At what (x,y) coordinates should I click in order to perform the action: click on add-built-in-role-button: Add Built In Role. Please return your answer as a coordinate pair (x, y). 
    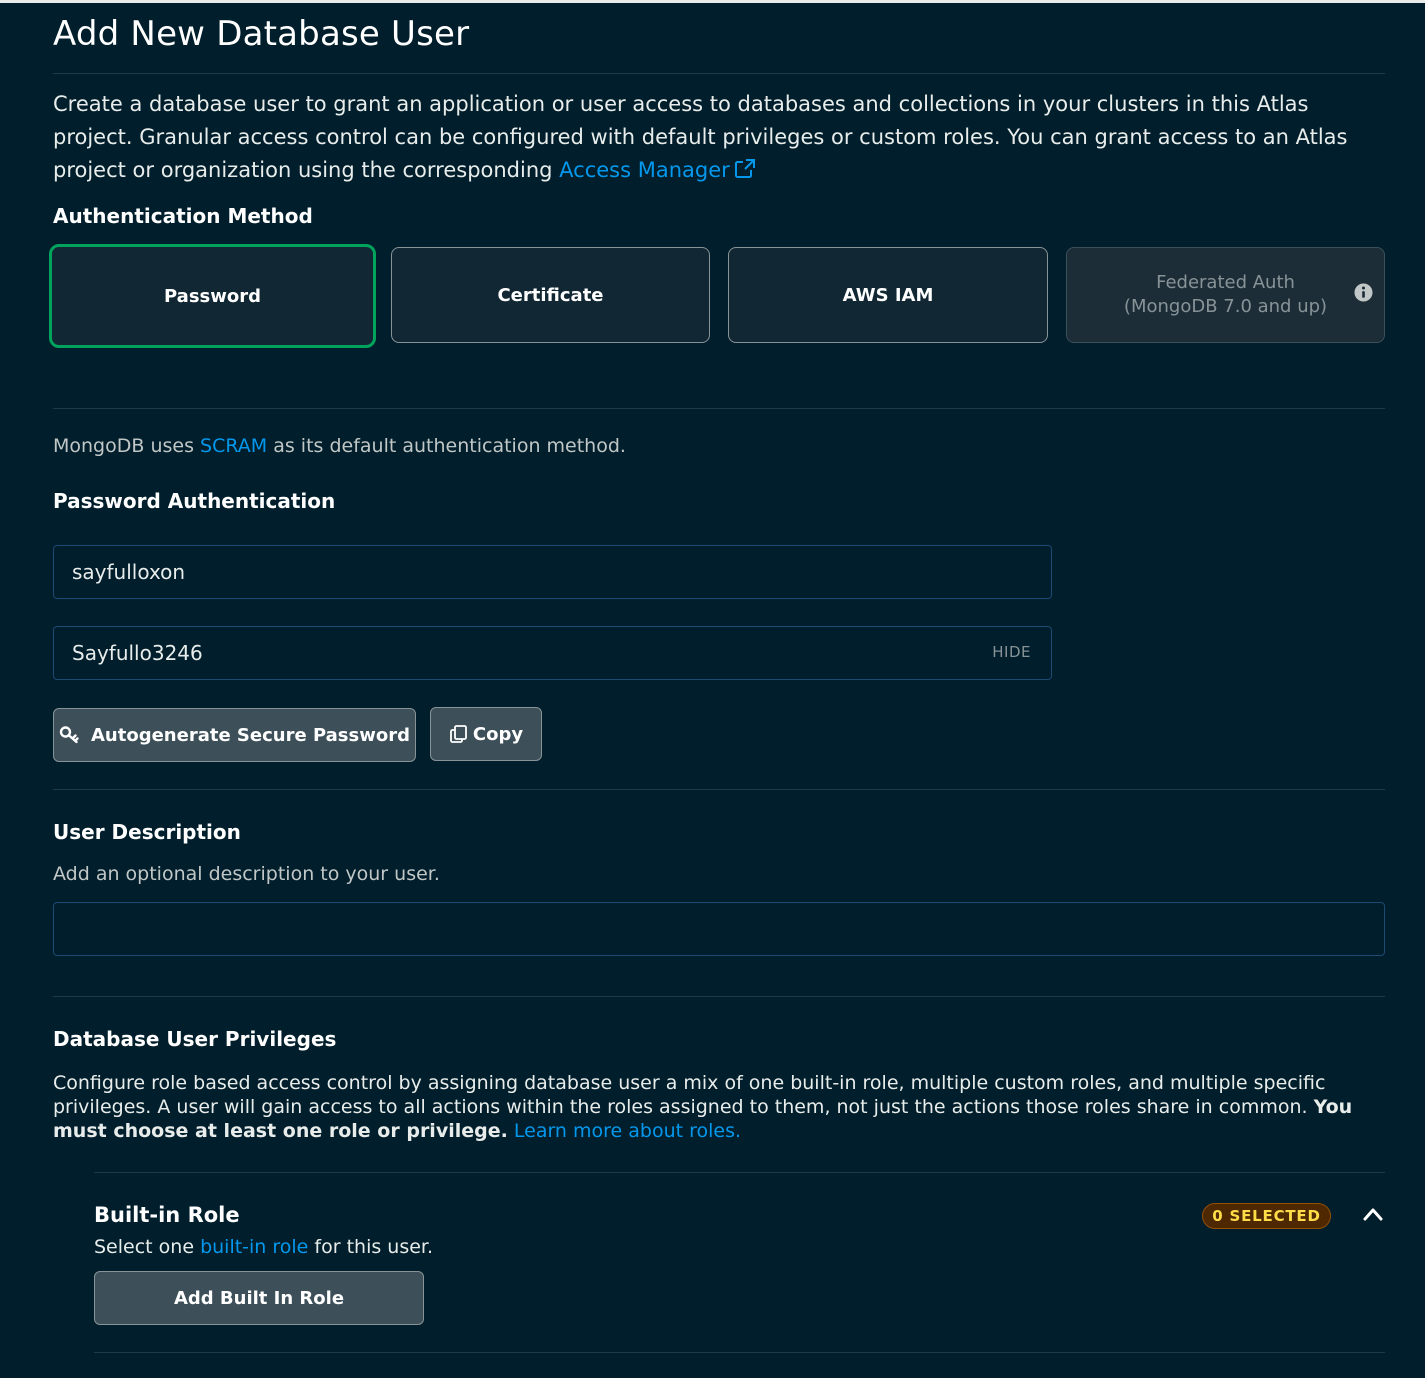
    Looking at the image, I should click on (259, 1298).